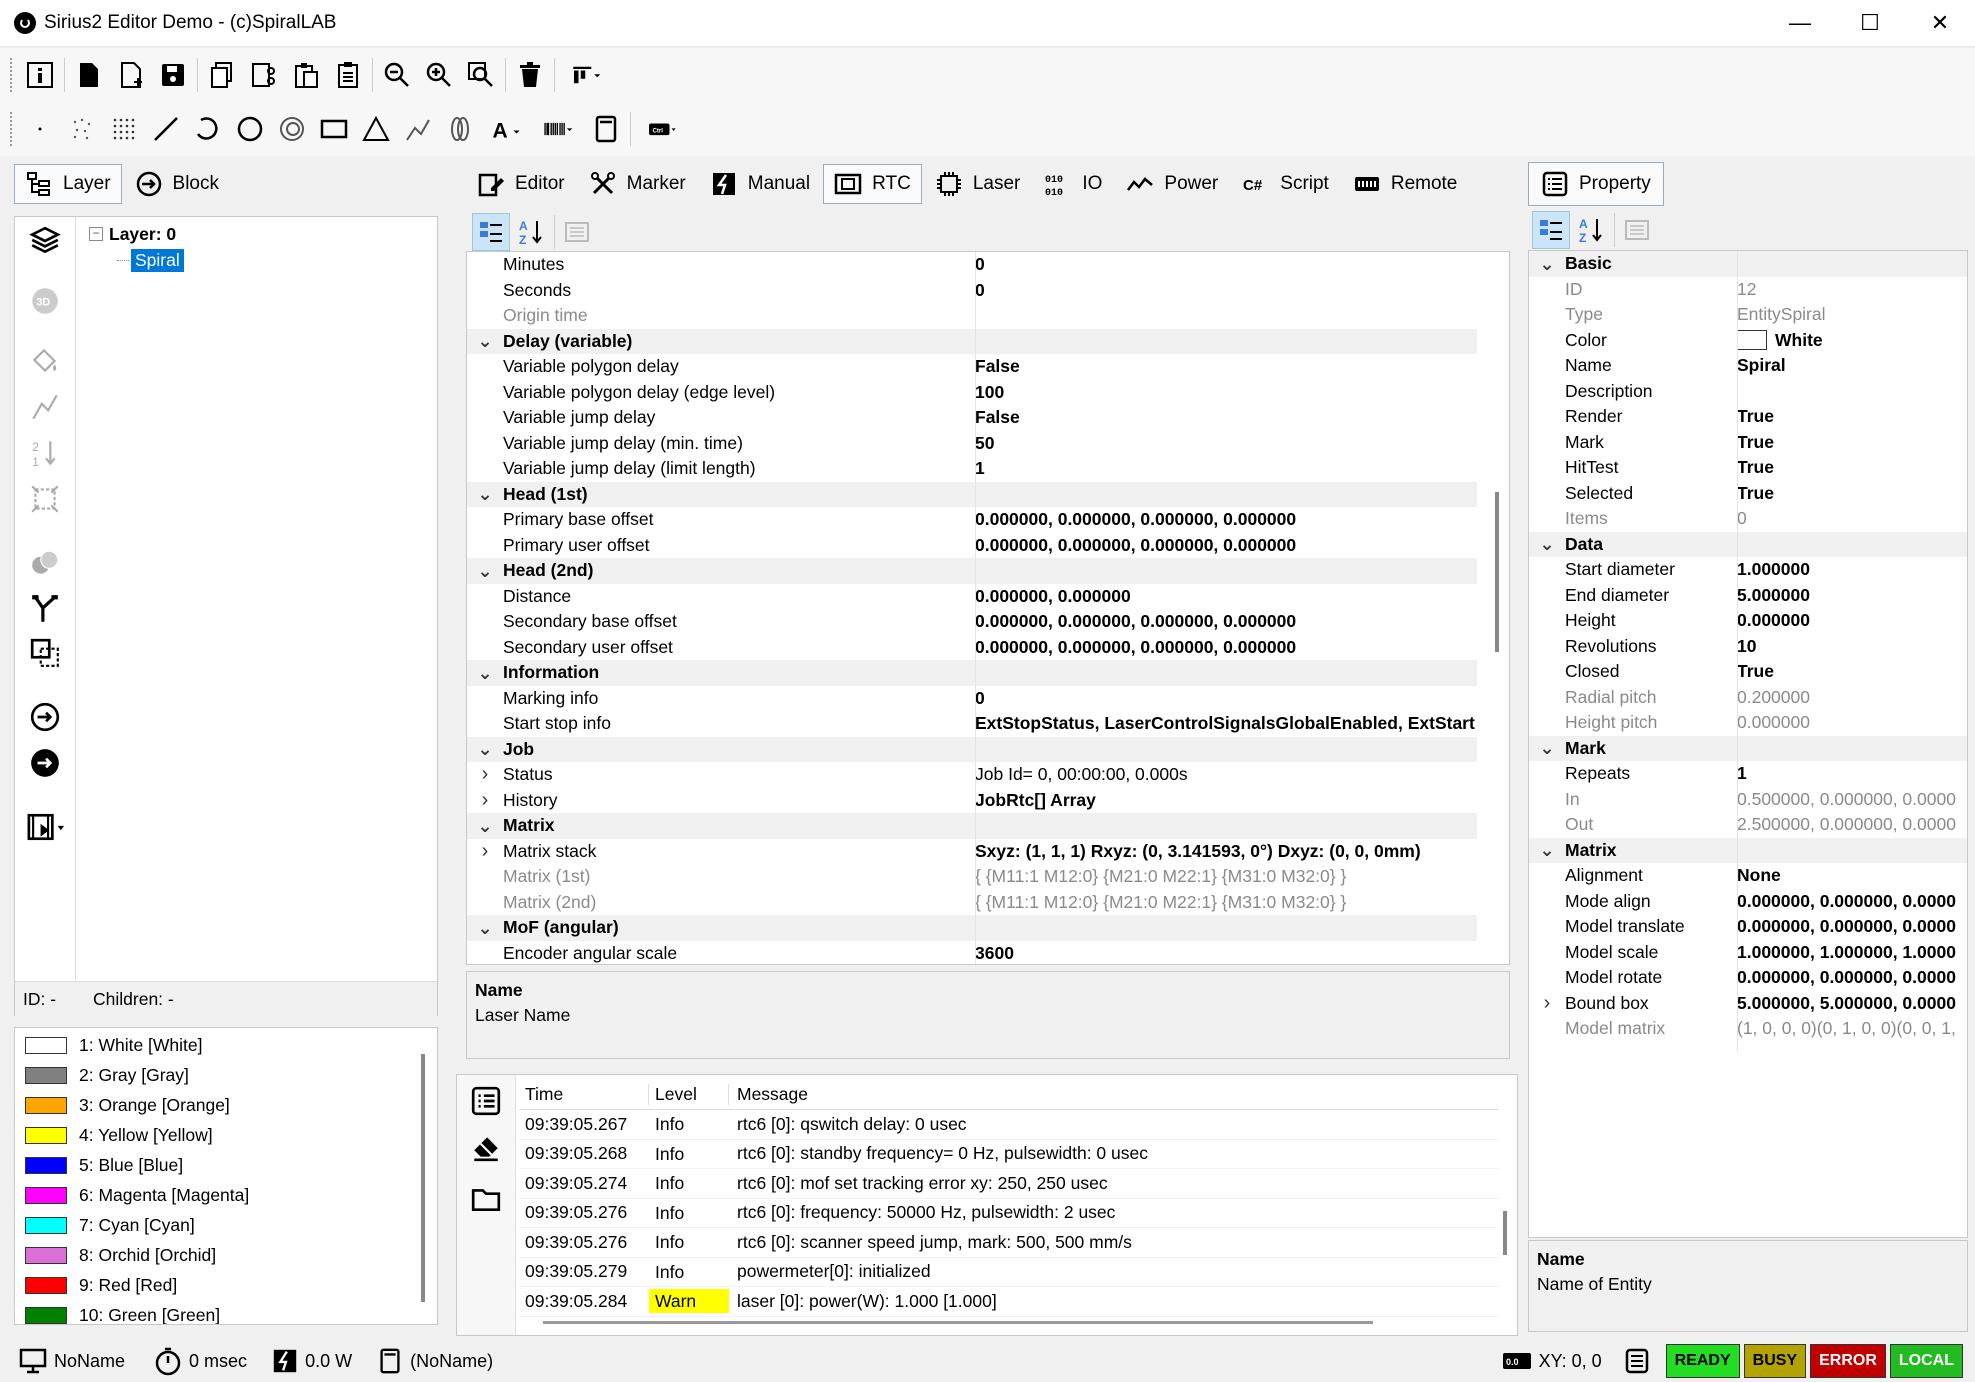 Image resolution: width=1975 pixels, height=1382 pixels. Describe the element at coordinates (1842, 824) in the screenshot. I see `property-value: 2.500000, 0.000000, 0.0000` at that location.